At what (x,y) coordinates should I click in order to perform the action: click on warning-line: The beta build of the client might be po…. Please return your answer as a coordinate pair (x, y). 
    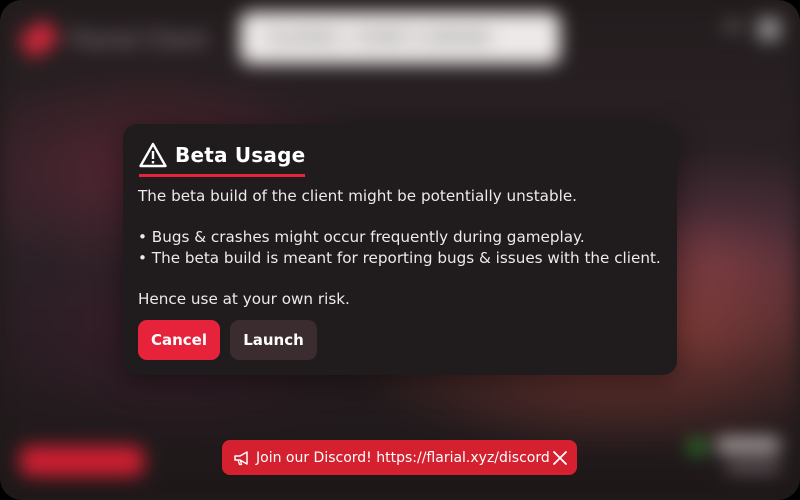
    Looking at the image, I should click on (358, 196).